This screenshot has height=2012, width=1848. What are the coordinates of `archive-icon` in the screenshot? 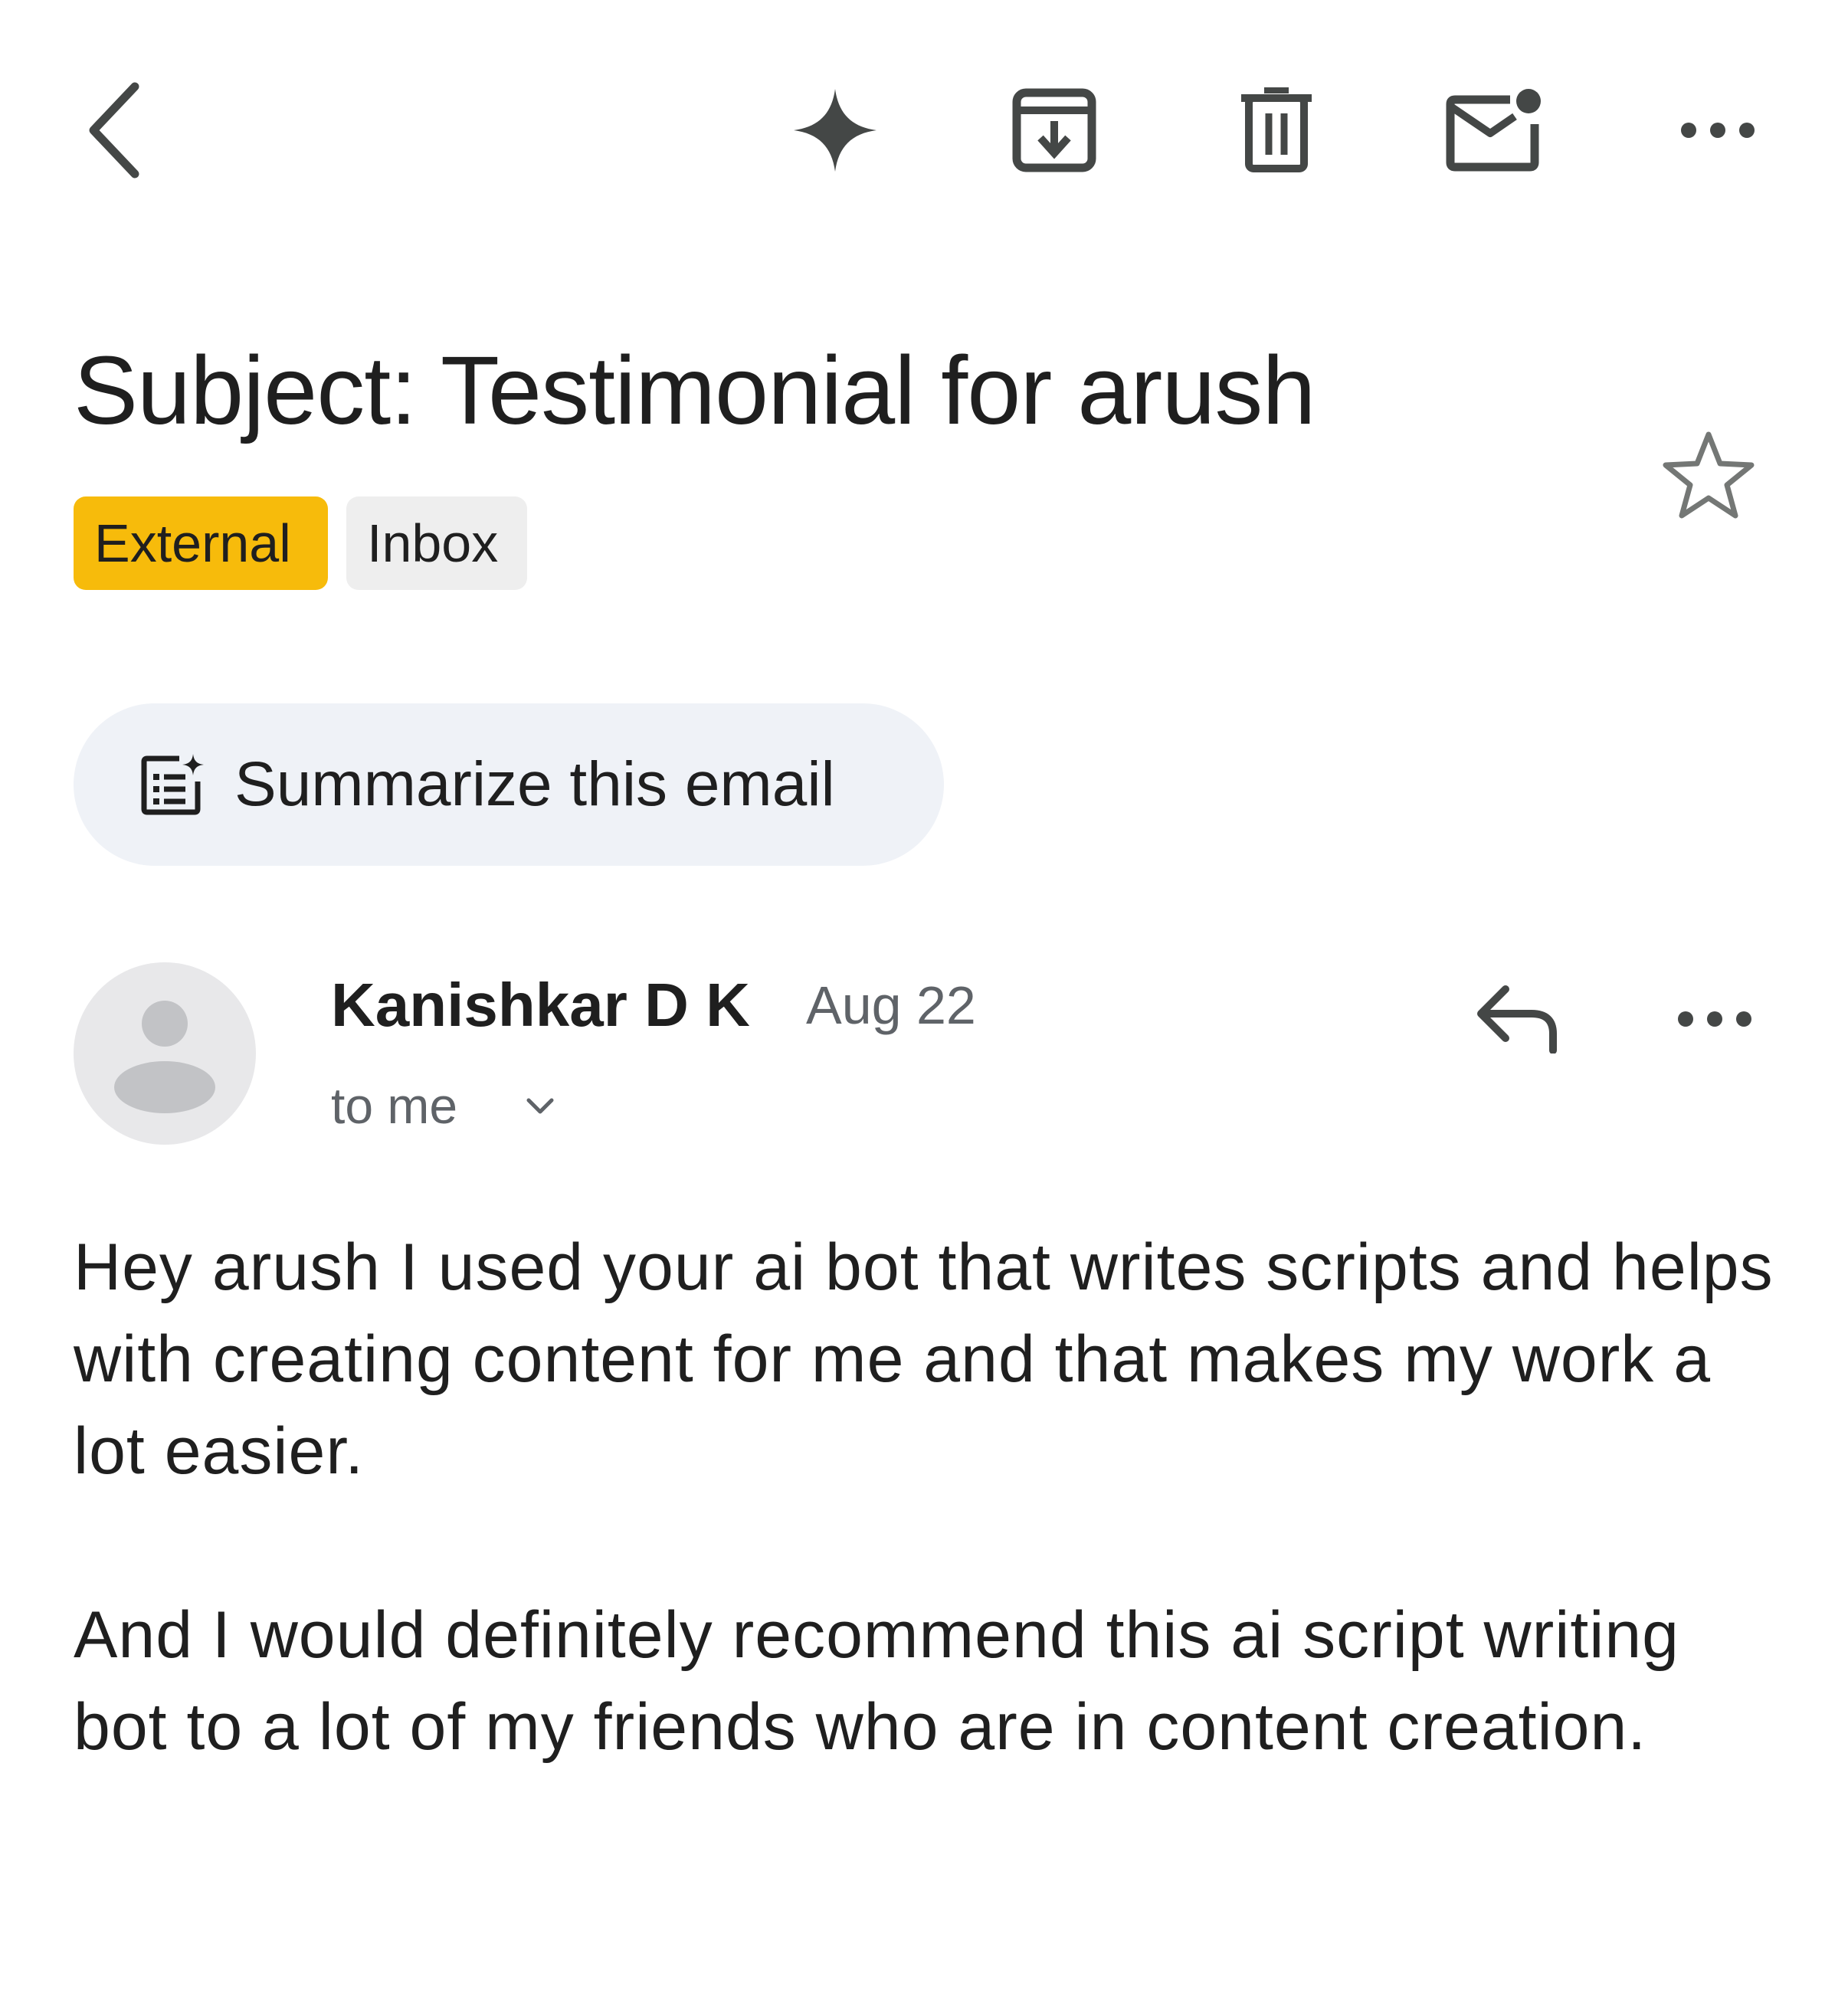 It's located at (1054, 130).